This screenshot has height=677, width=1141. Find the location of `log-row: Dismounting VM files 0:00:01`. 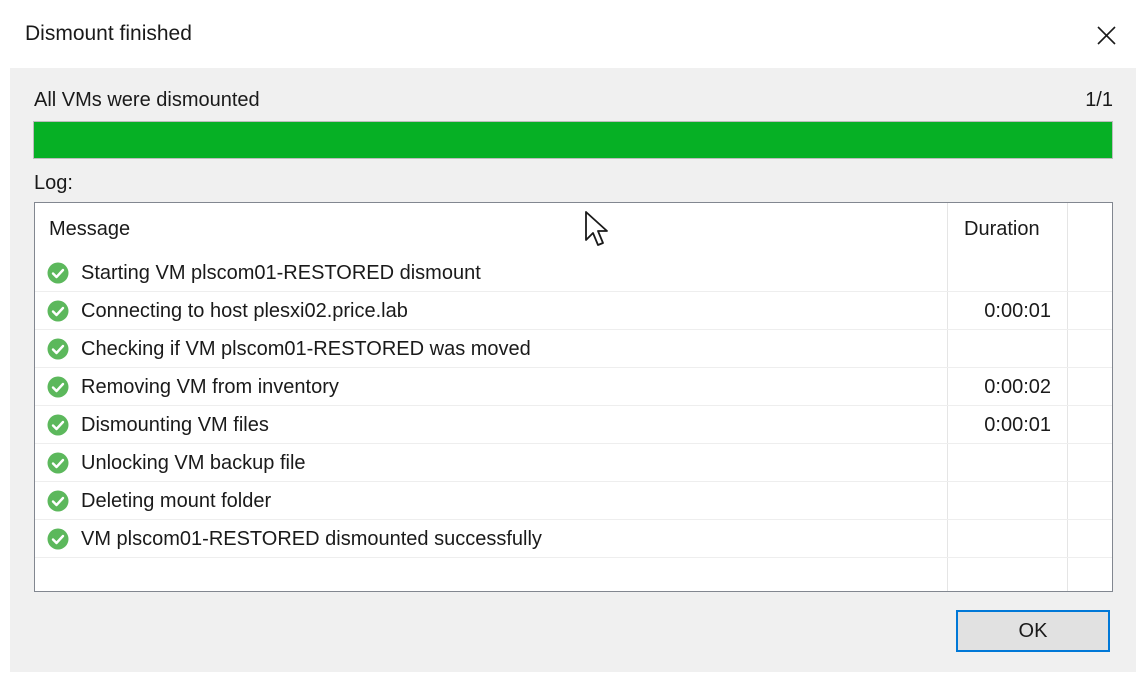

log-row: Dismounting VM files 0:00:01 is located at coordinates (573, 425).